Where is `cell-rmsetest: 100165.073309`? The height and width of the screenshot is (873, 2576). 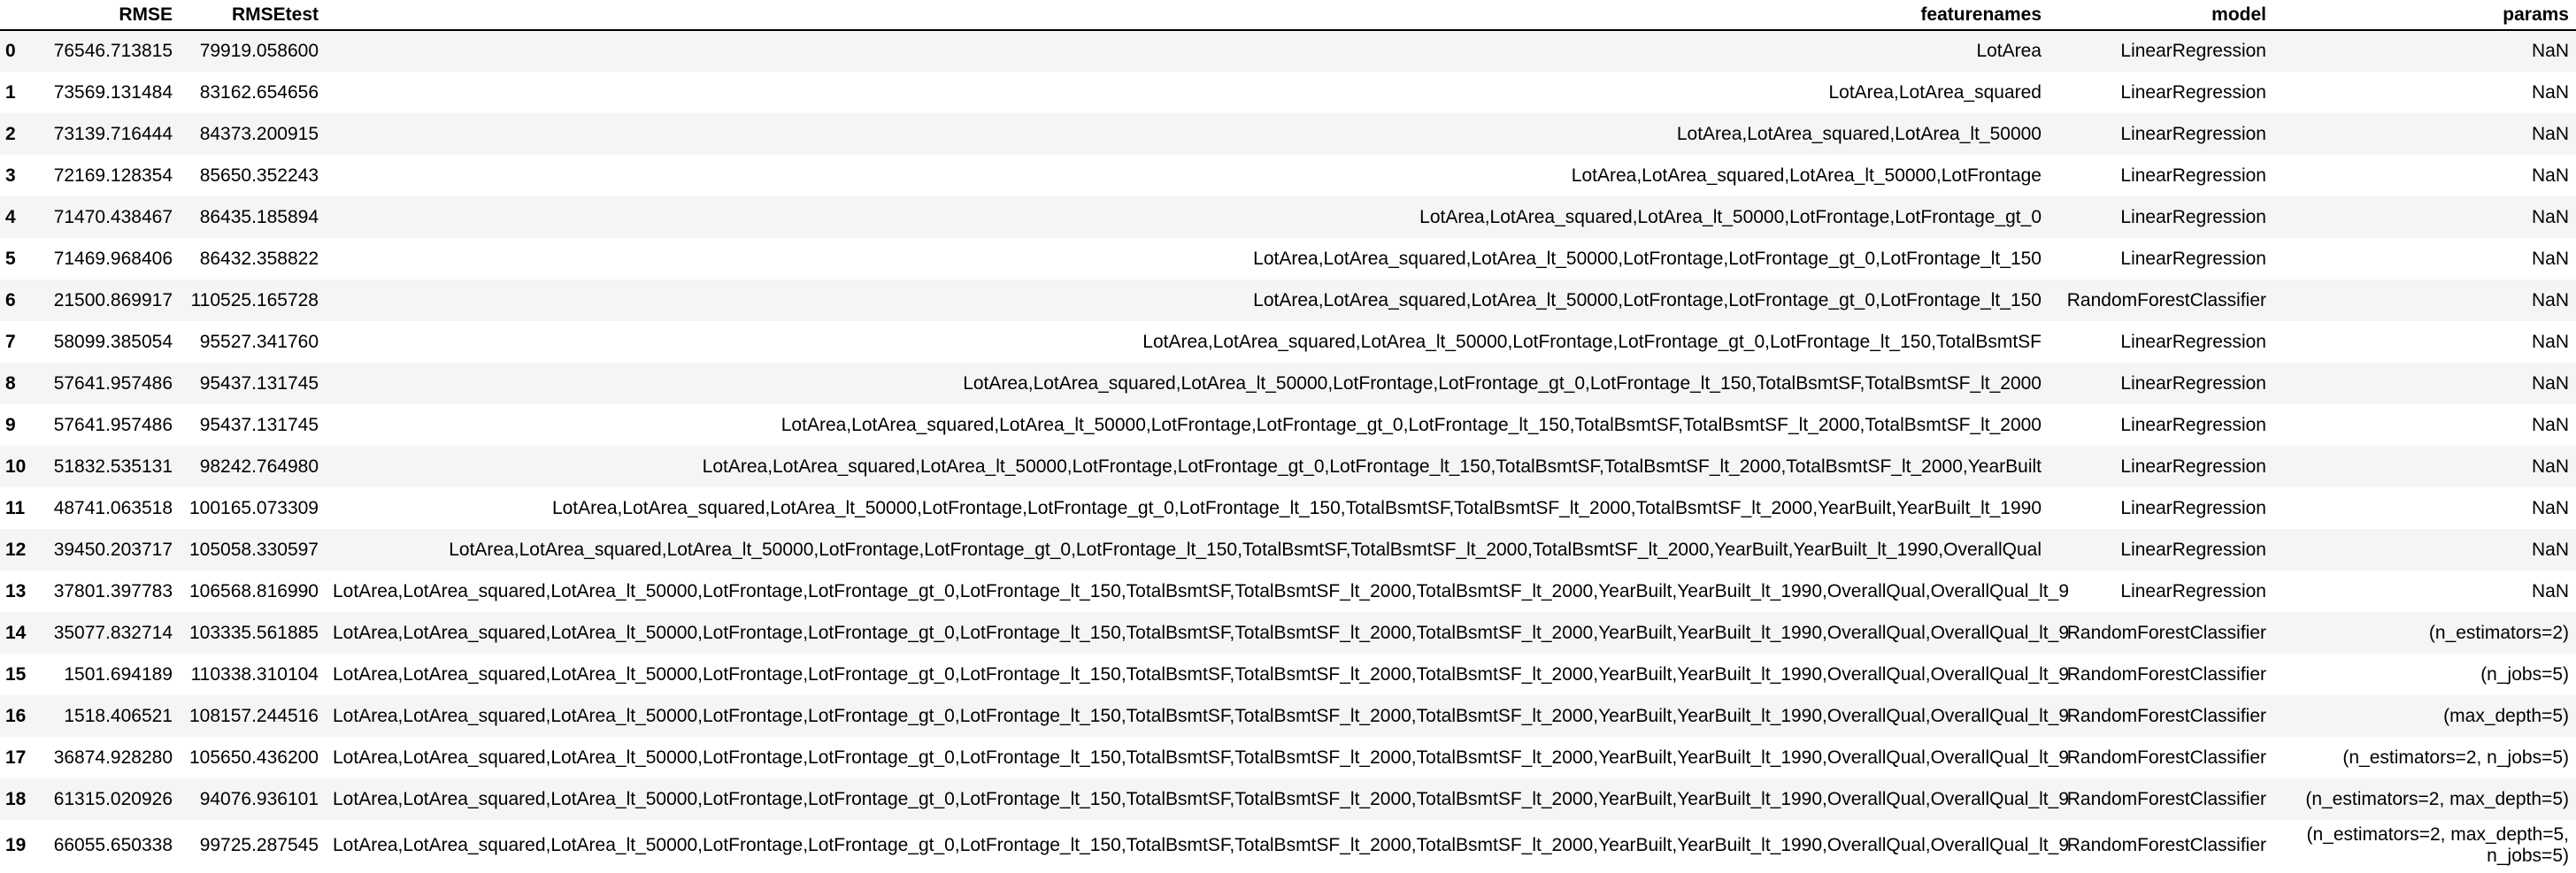
cell-rmsetest: 100165.073309 is located at coordinates (254, 508).